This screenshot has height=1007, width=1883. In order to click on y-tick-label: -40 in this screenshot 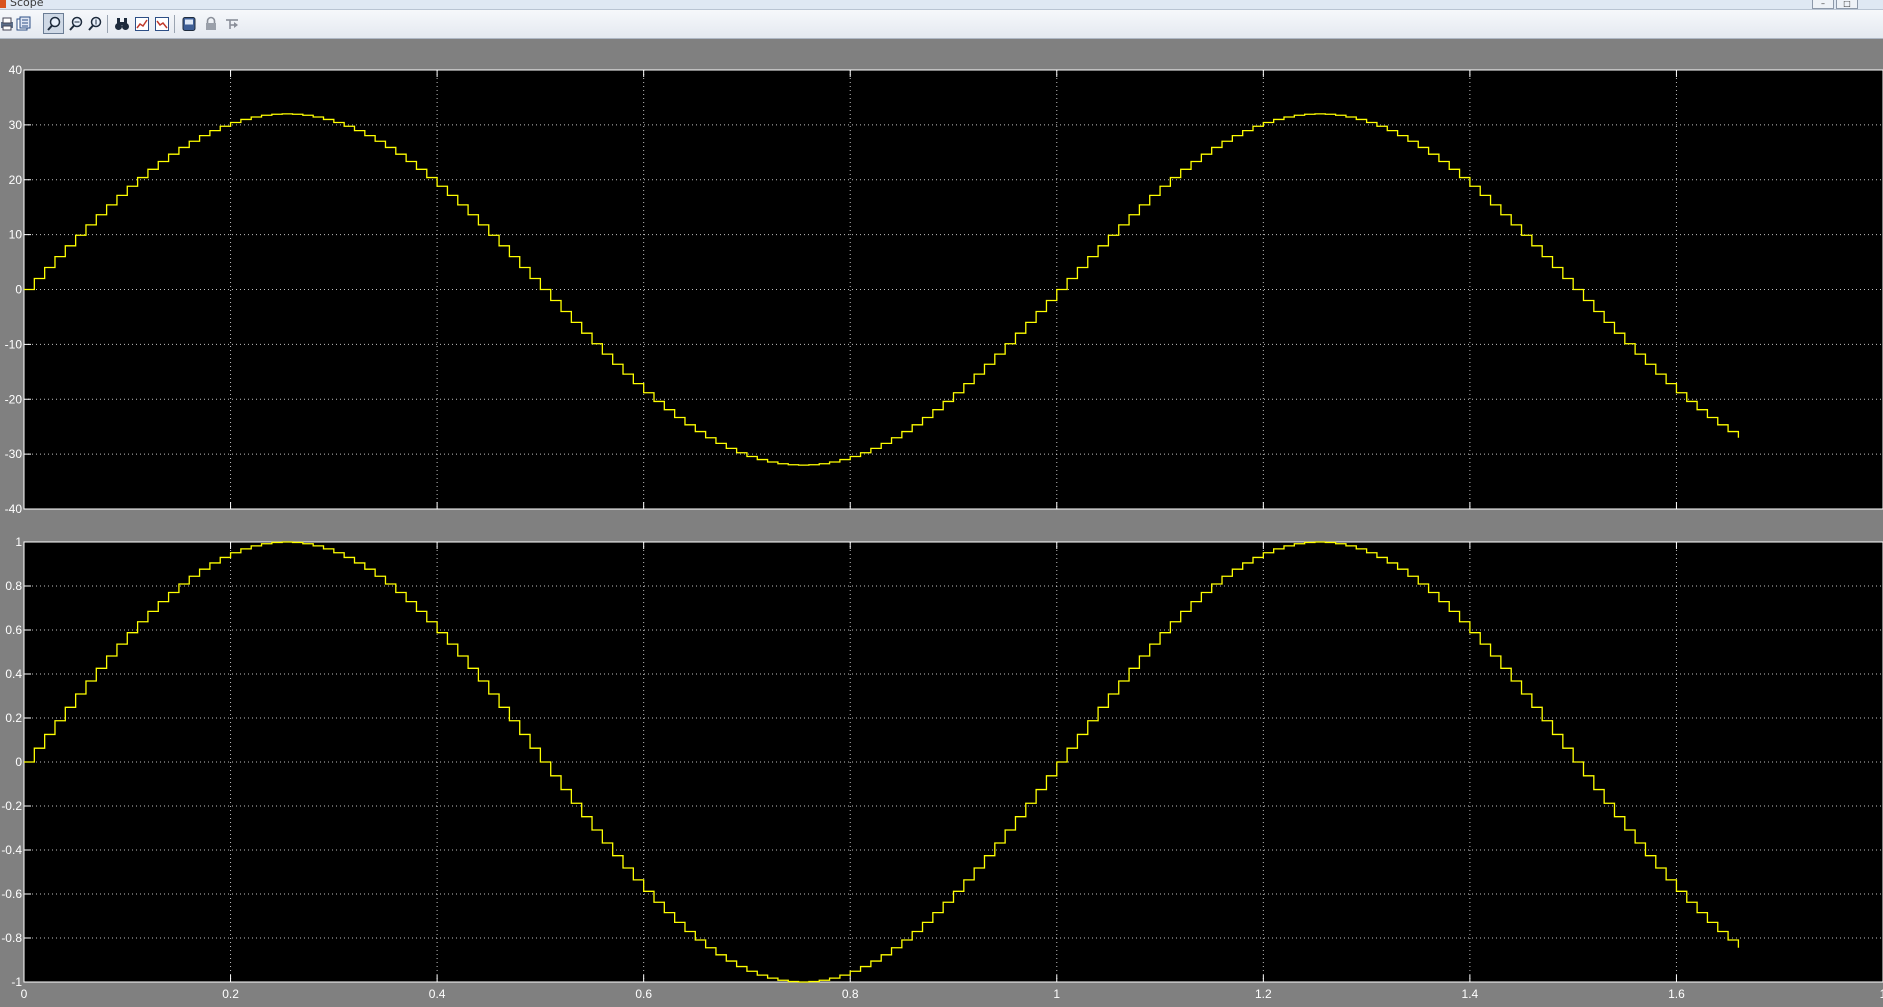, I will do `click(14, 509)`.